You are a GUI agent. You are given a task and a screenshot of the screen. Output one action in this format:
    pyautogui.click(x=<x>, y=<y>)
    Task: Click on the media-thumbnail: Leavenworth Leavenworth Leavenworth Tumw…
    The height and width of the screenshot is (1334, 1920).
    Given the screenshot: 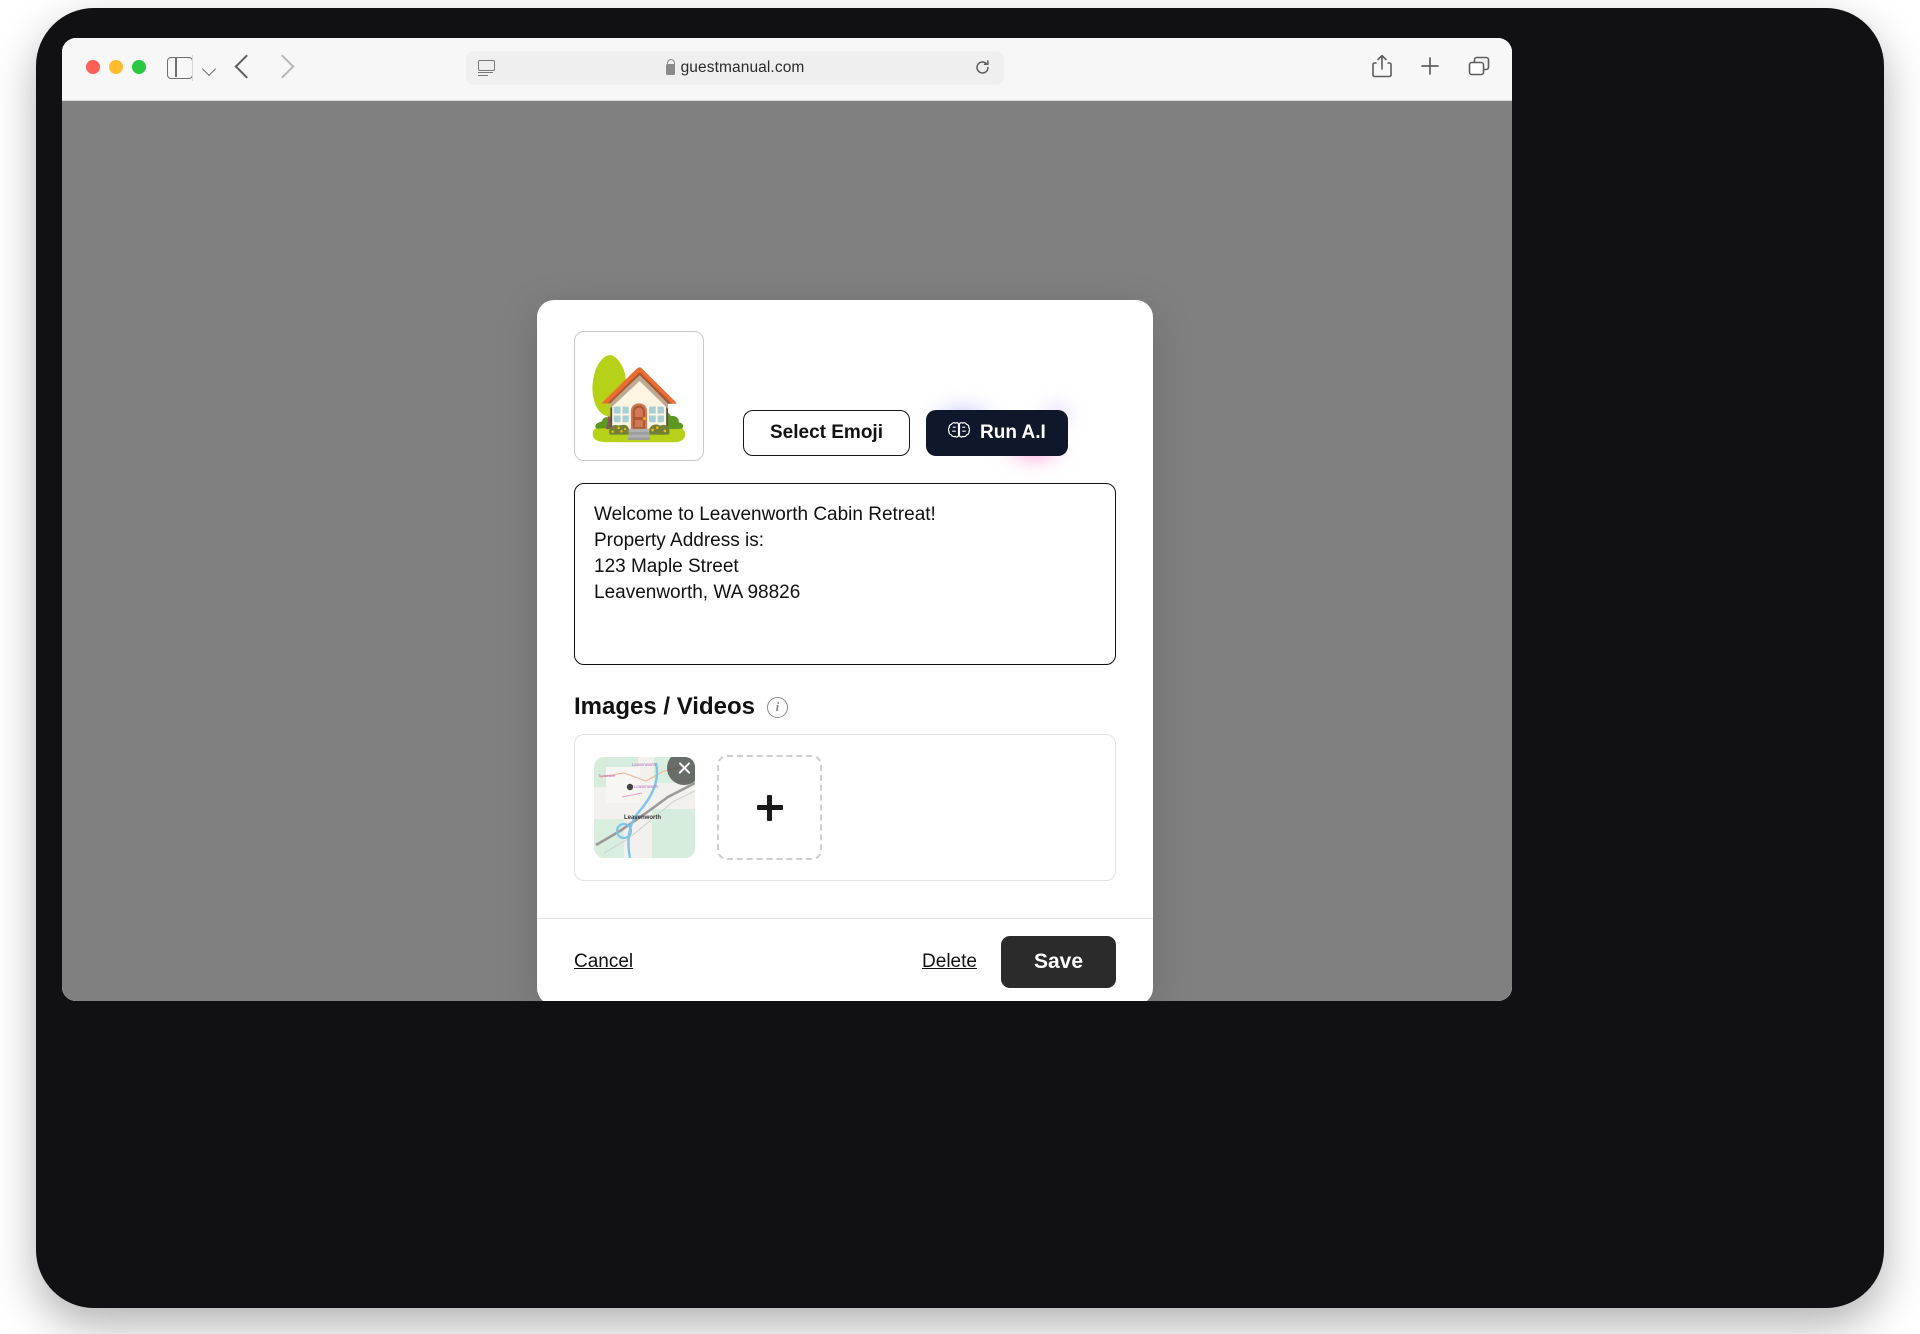 What is the action you would take?
    pyautogui.click(x=644, y=807)
    